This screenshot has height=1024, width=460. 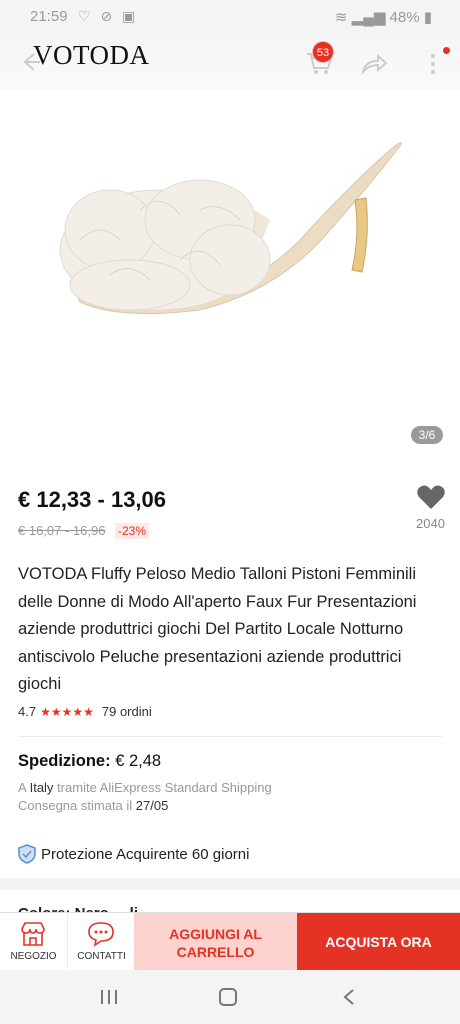 What do you see at coordinates (75, 805) in the screenshot?
I see `delivery-label: Consegna stimata il` at bounding box center [75, 805].